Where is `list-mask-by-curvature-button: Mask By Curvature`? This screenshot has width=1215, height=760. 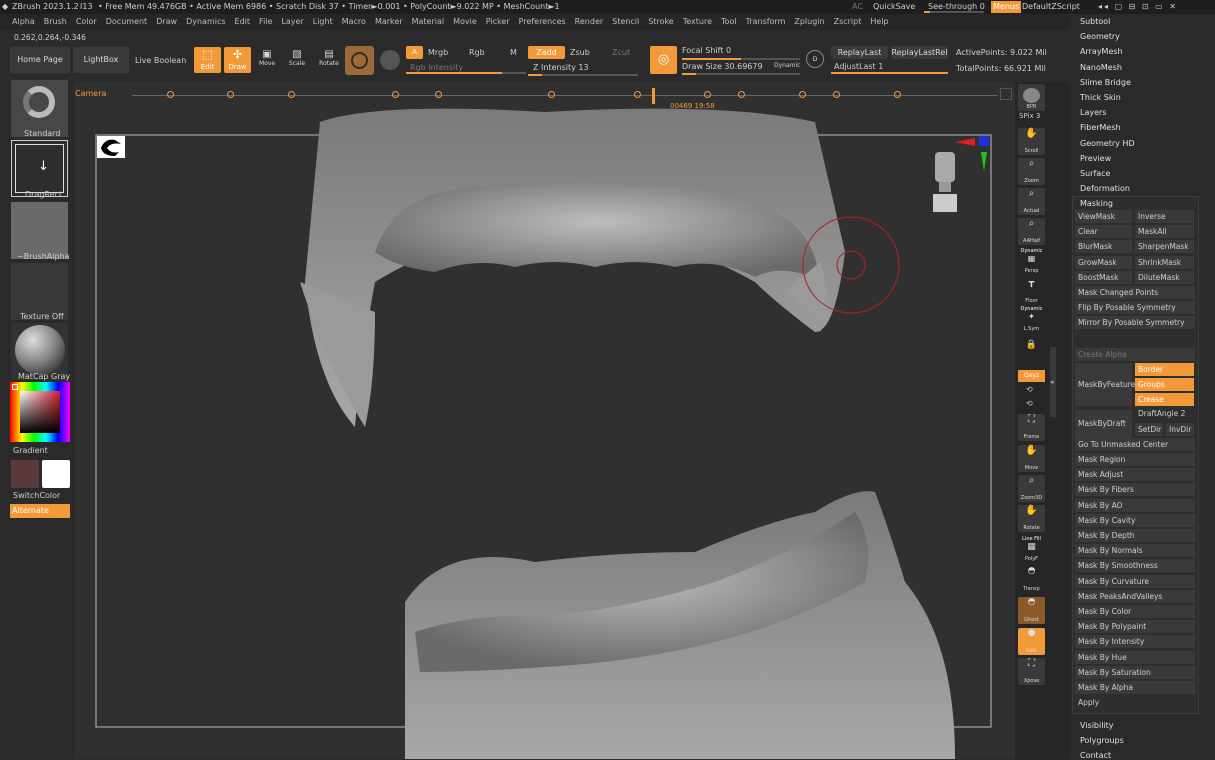 list-mask-by-curvature-button: Mask By Curvature is located at coordinates (1135, 581).